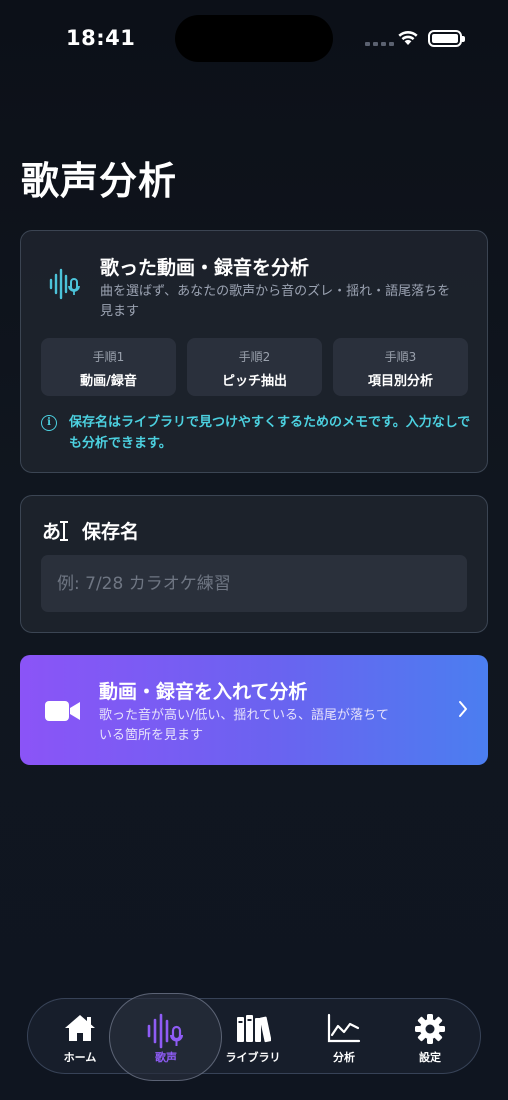 The width and height of the screenshot is (508, 1100). I want to click on text-input-icon: あ, so click(55, 530).